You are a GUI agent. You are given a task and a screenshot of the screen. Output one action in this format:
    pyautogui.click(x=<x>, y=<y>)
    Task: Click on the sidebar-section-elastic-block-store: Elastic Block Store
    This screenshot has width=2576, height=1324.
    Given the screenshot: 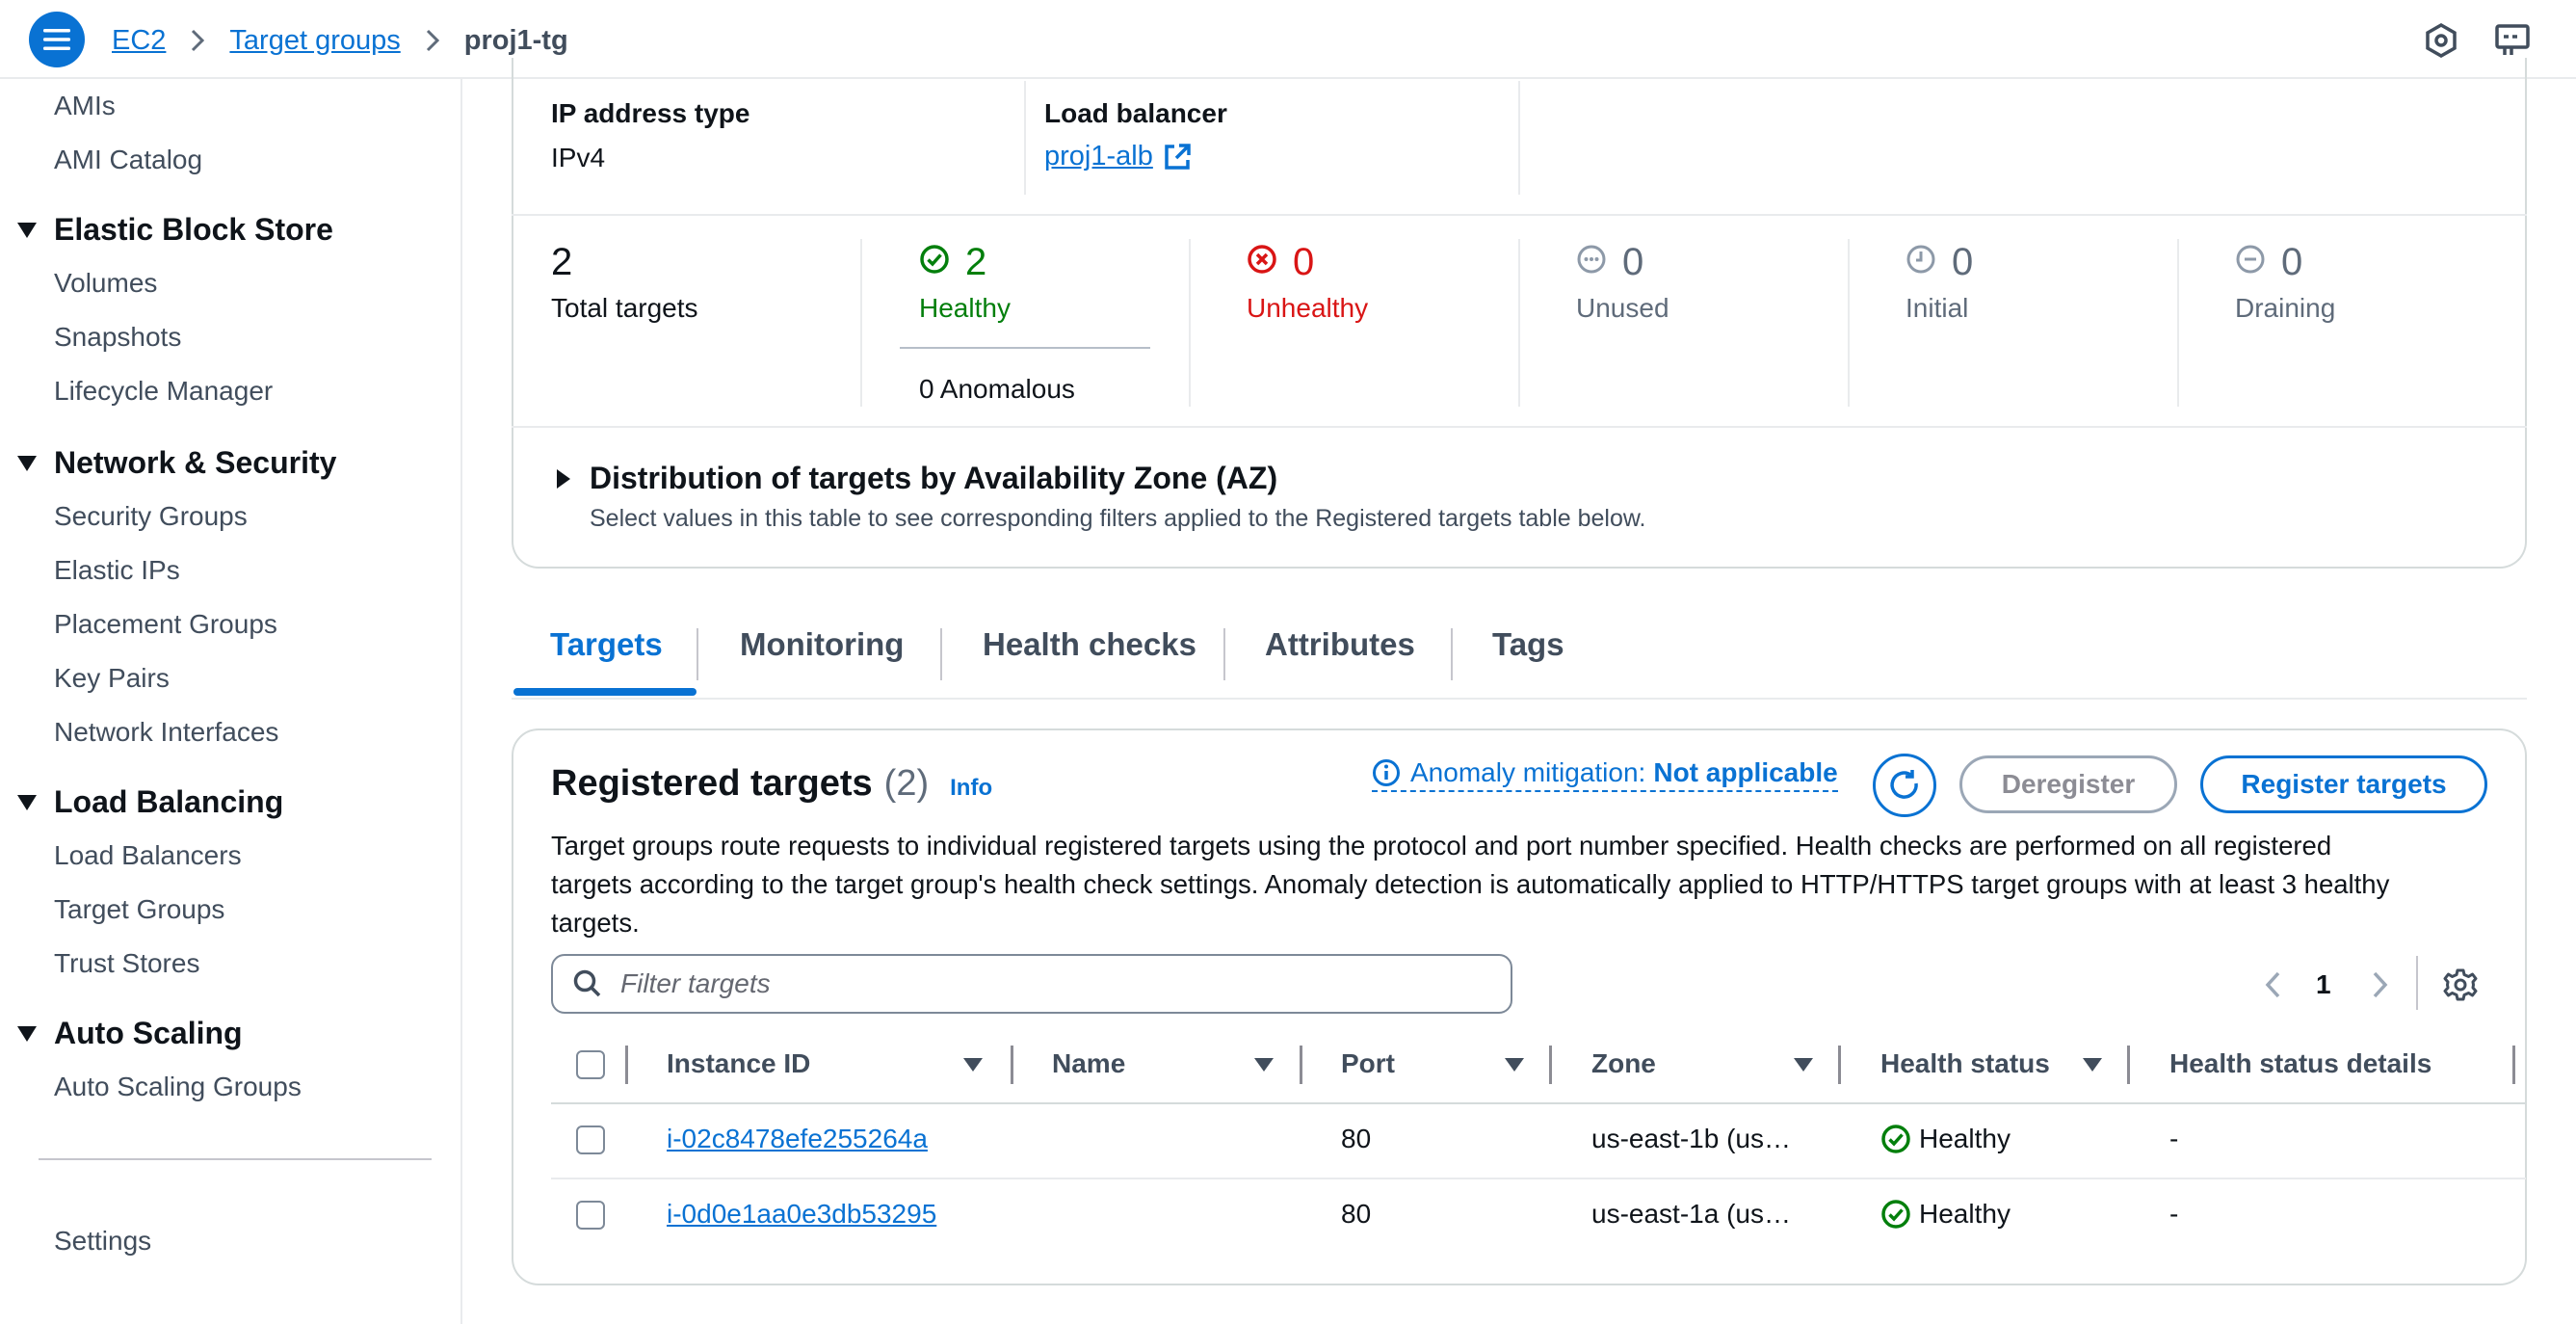 What is the action you would take?
    pyautogui.click(x=175, y=230)
    